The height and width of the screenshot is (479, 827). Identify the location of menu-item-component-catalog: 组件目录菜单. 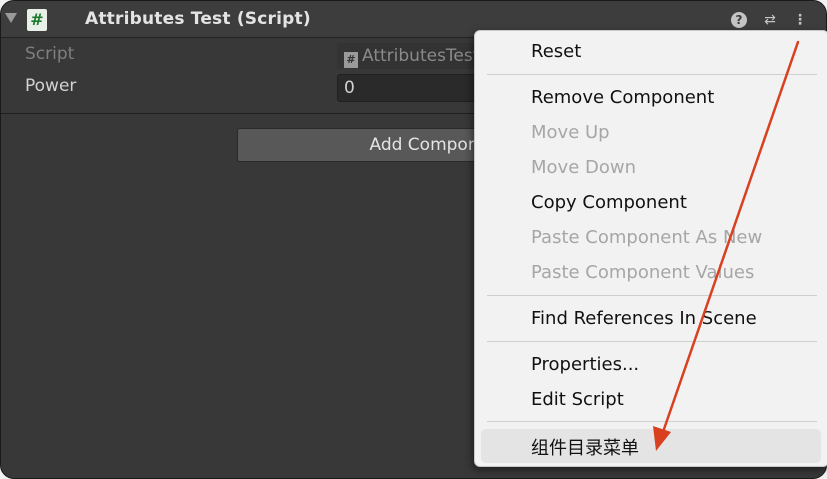
(585, 447).